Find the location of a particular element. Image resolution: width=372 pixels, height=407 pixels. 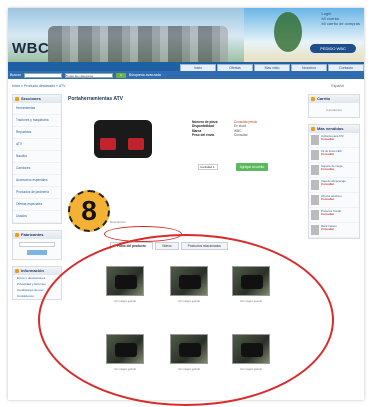

bestseller-text: Kit de luces LED Consultar is located at coordinates (331, 154).